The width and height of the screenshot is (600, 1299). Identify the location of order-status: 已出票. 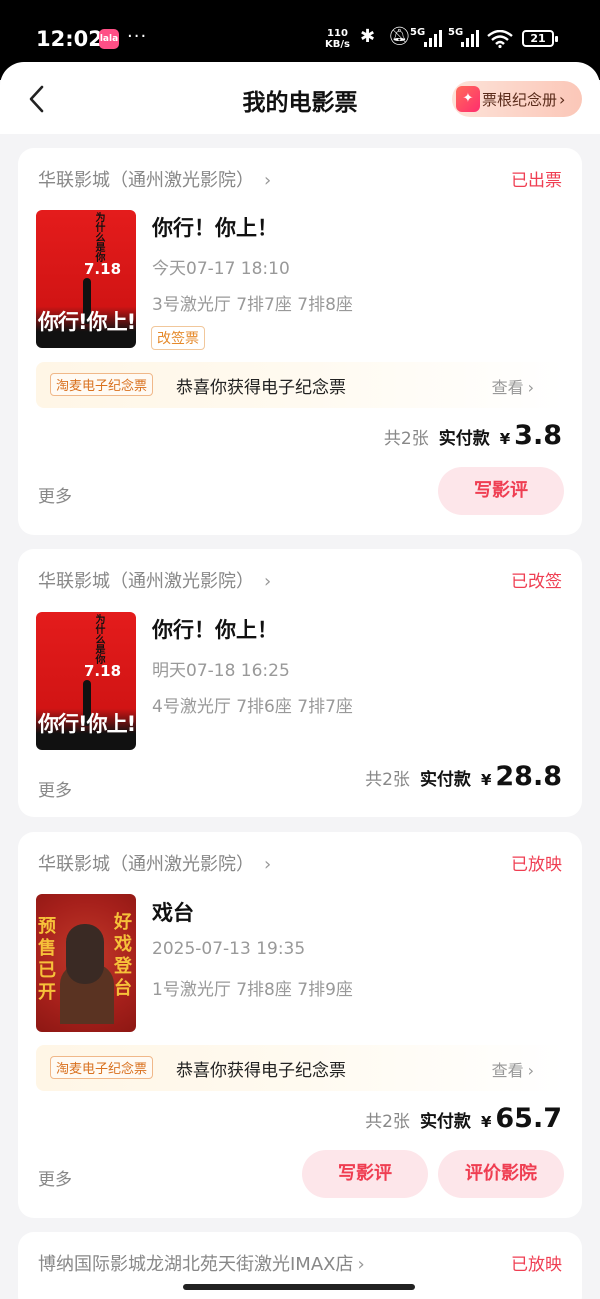
(536, 181).